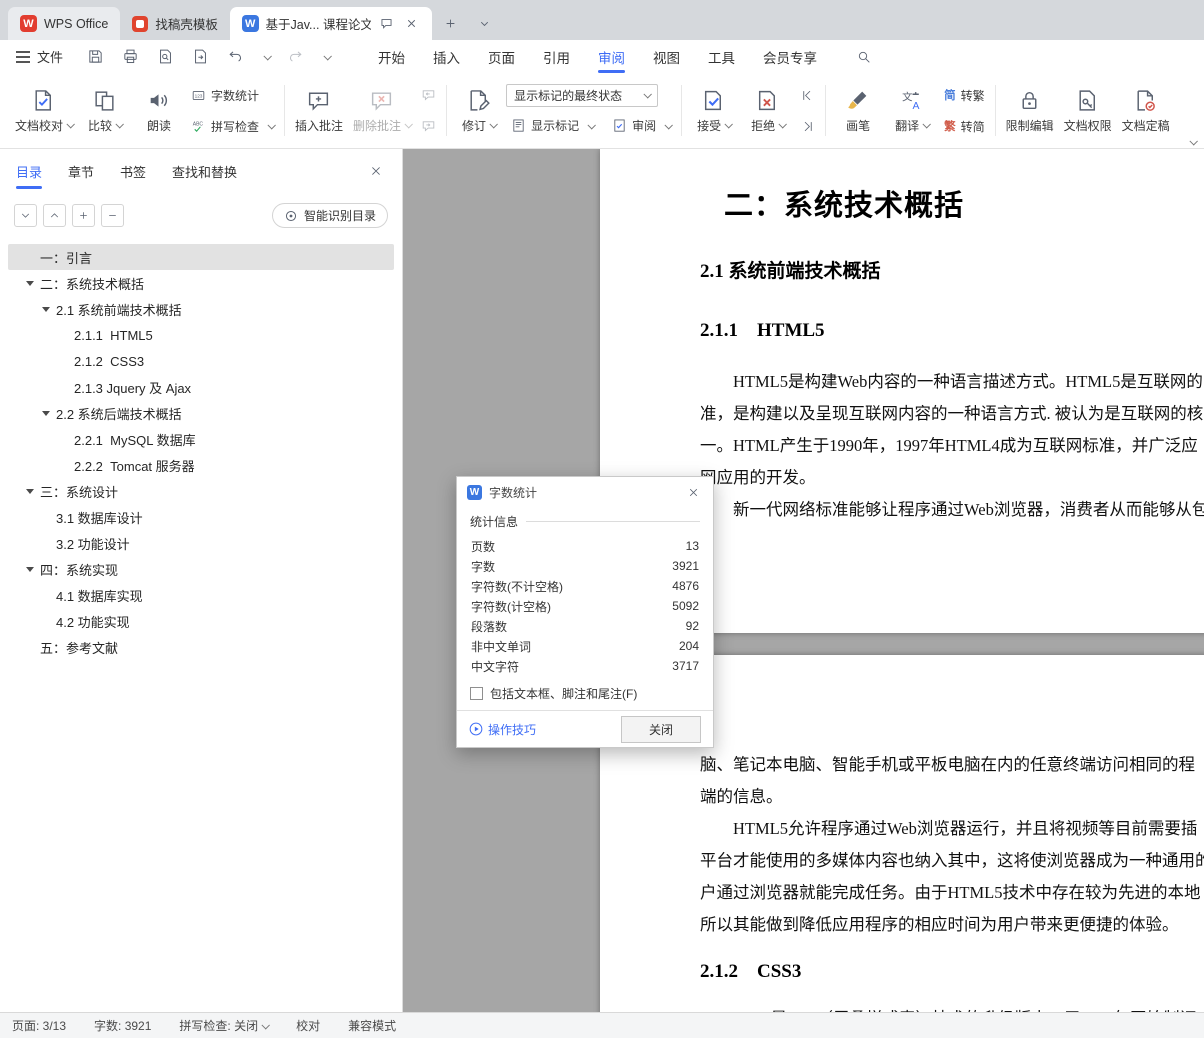 Image resolution: width=1204 pixels, height=1038 pixels. What do you see at coordinates (327, 56) in the screenshot?
I see `redo-caret-icon` at bounding box center [327, 56].